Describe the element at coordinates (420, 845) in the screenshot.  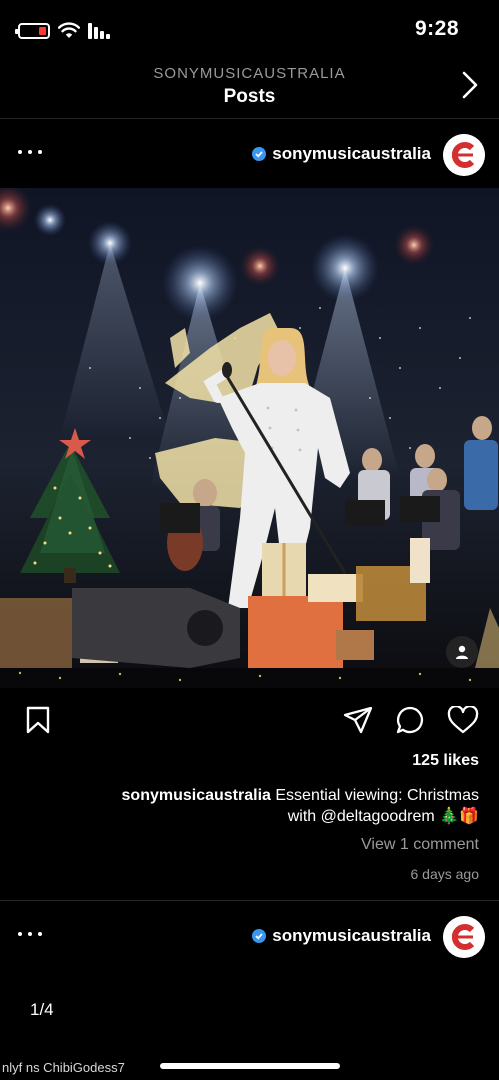
I see `view-comments-link: View 1 comment` at that location.